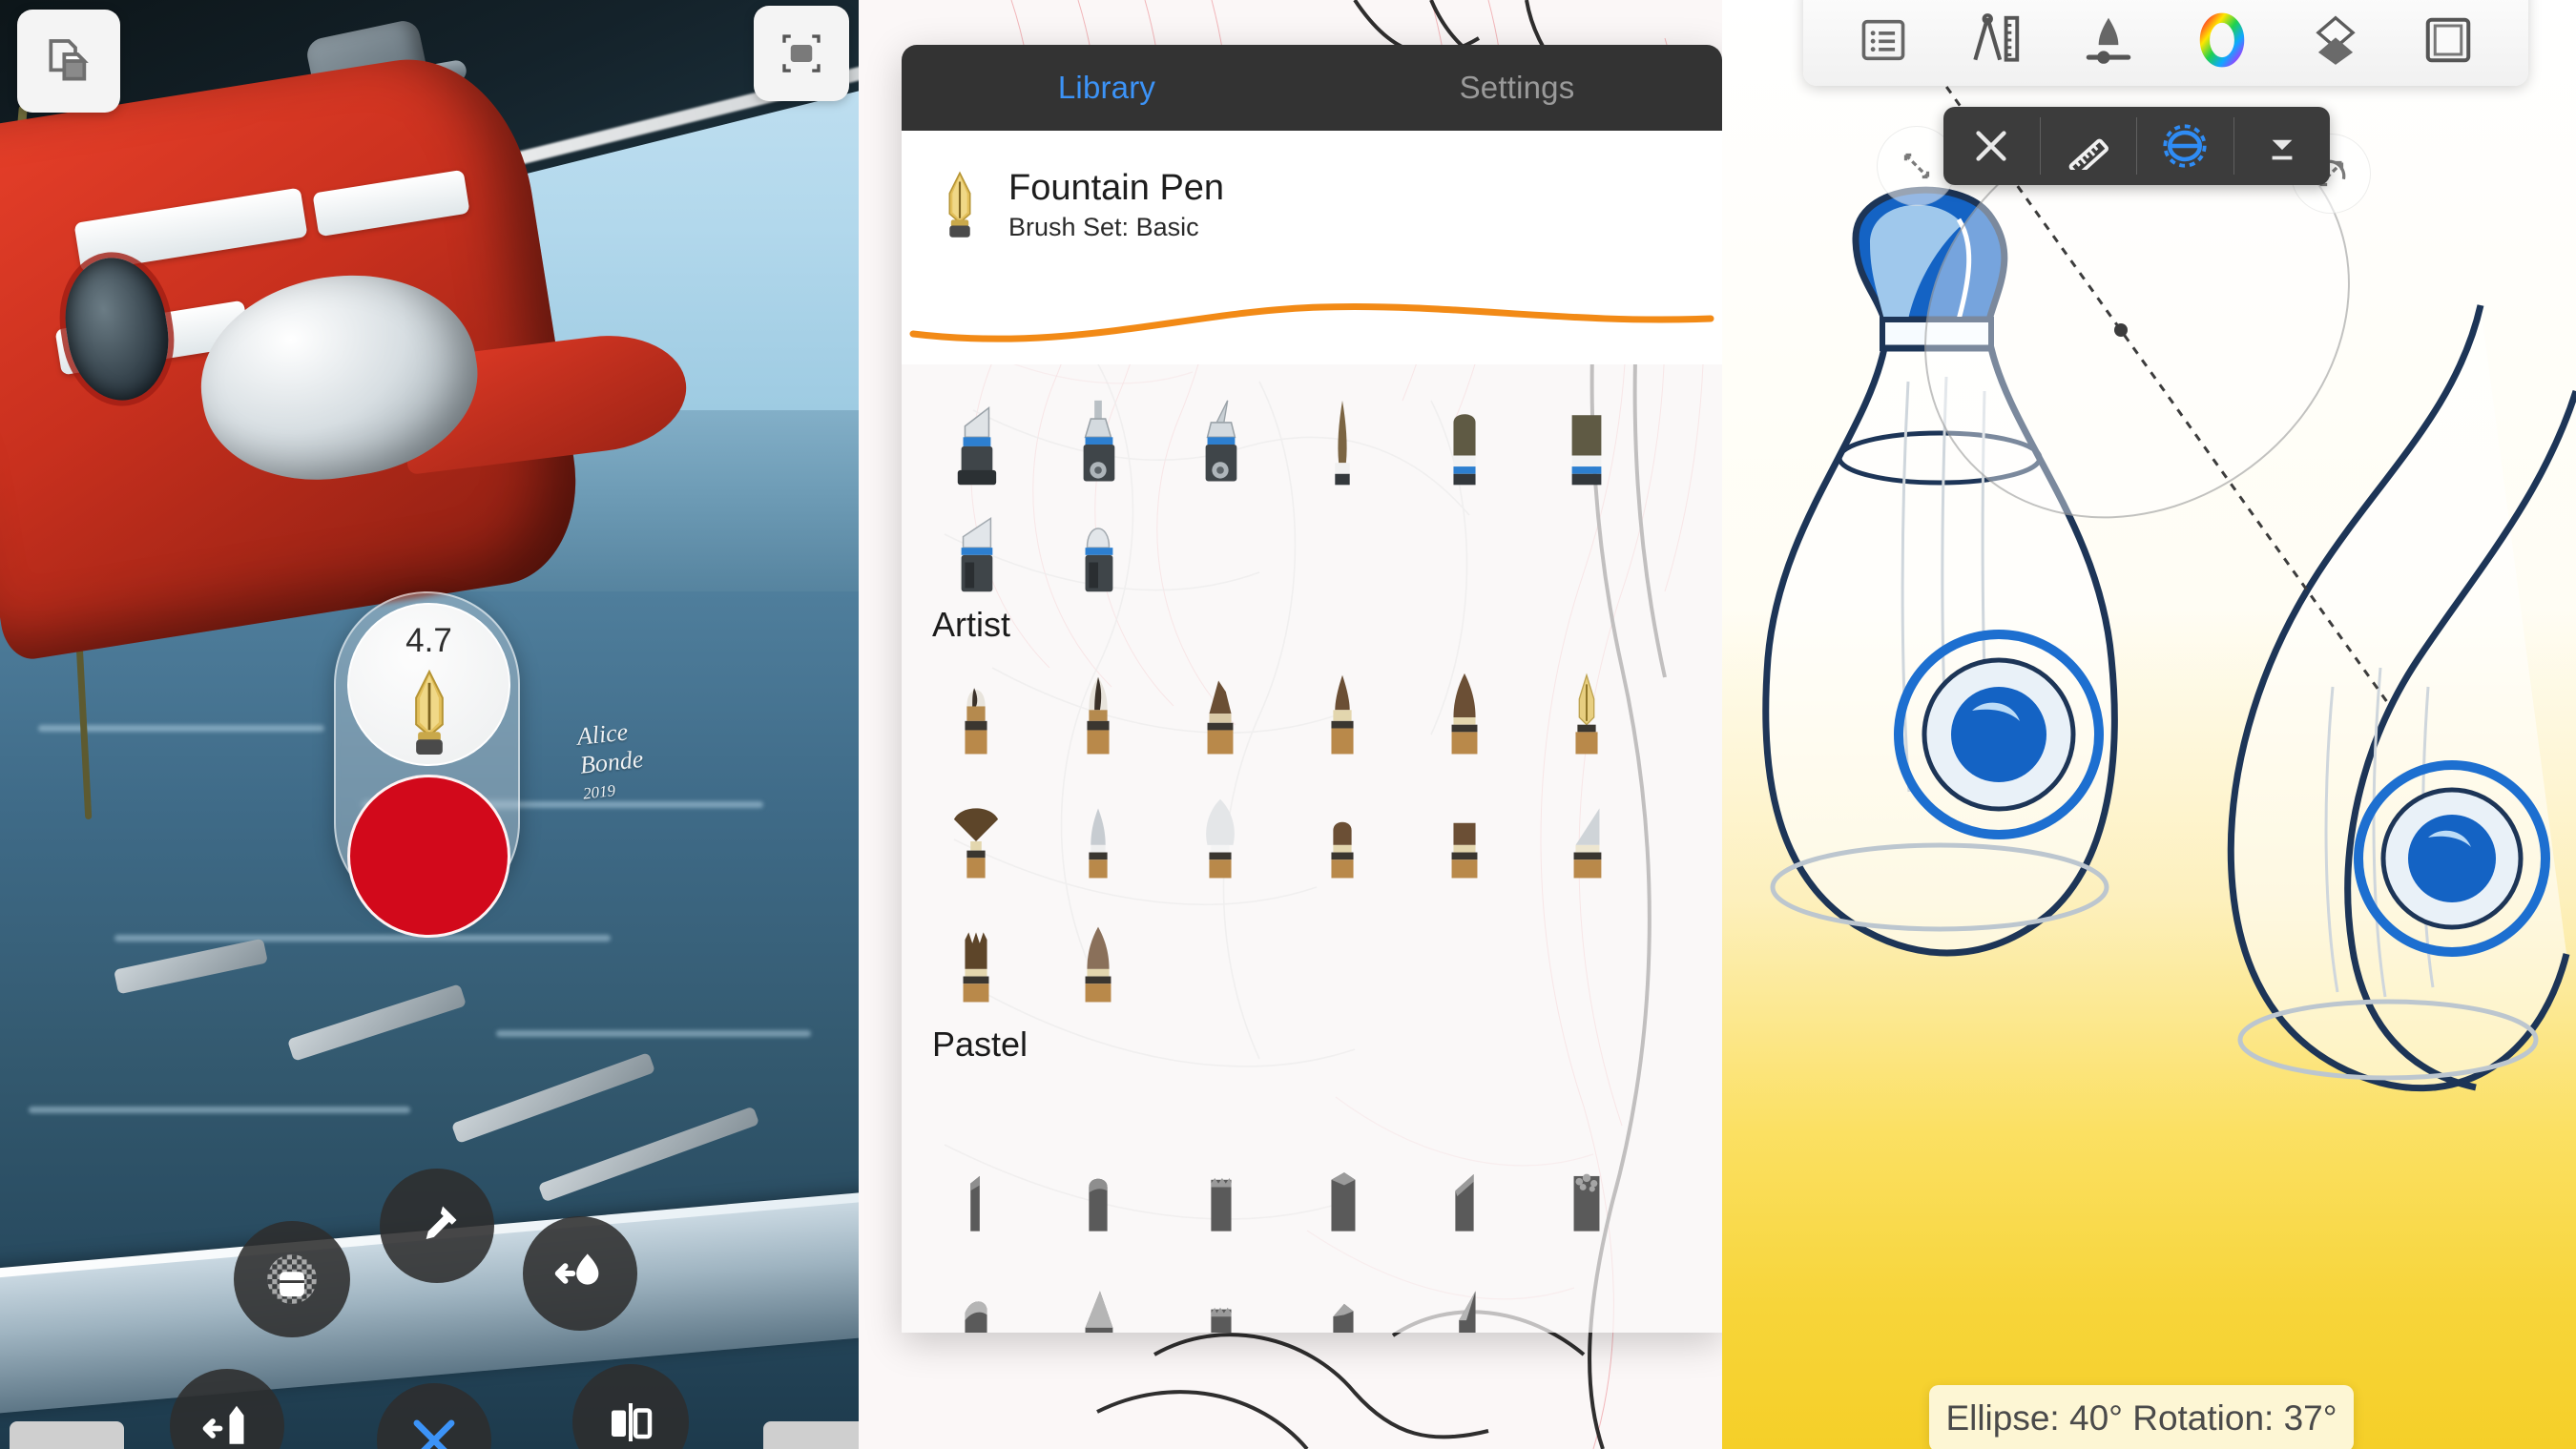 The height and width of the screenshot is (1449, 2576). I want to click on angled-flat-icon, so click(1587, 843).